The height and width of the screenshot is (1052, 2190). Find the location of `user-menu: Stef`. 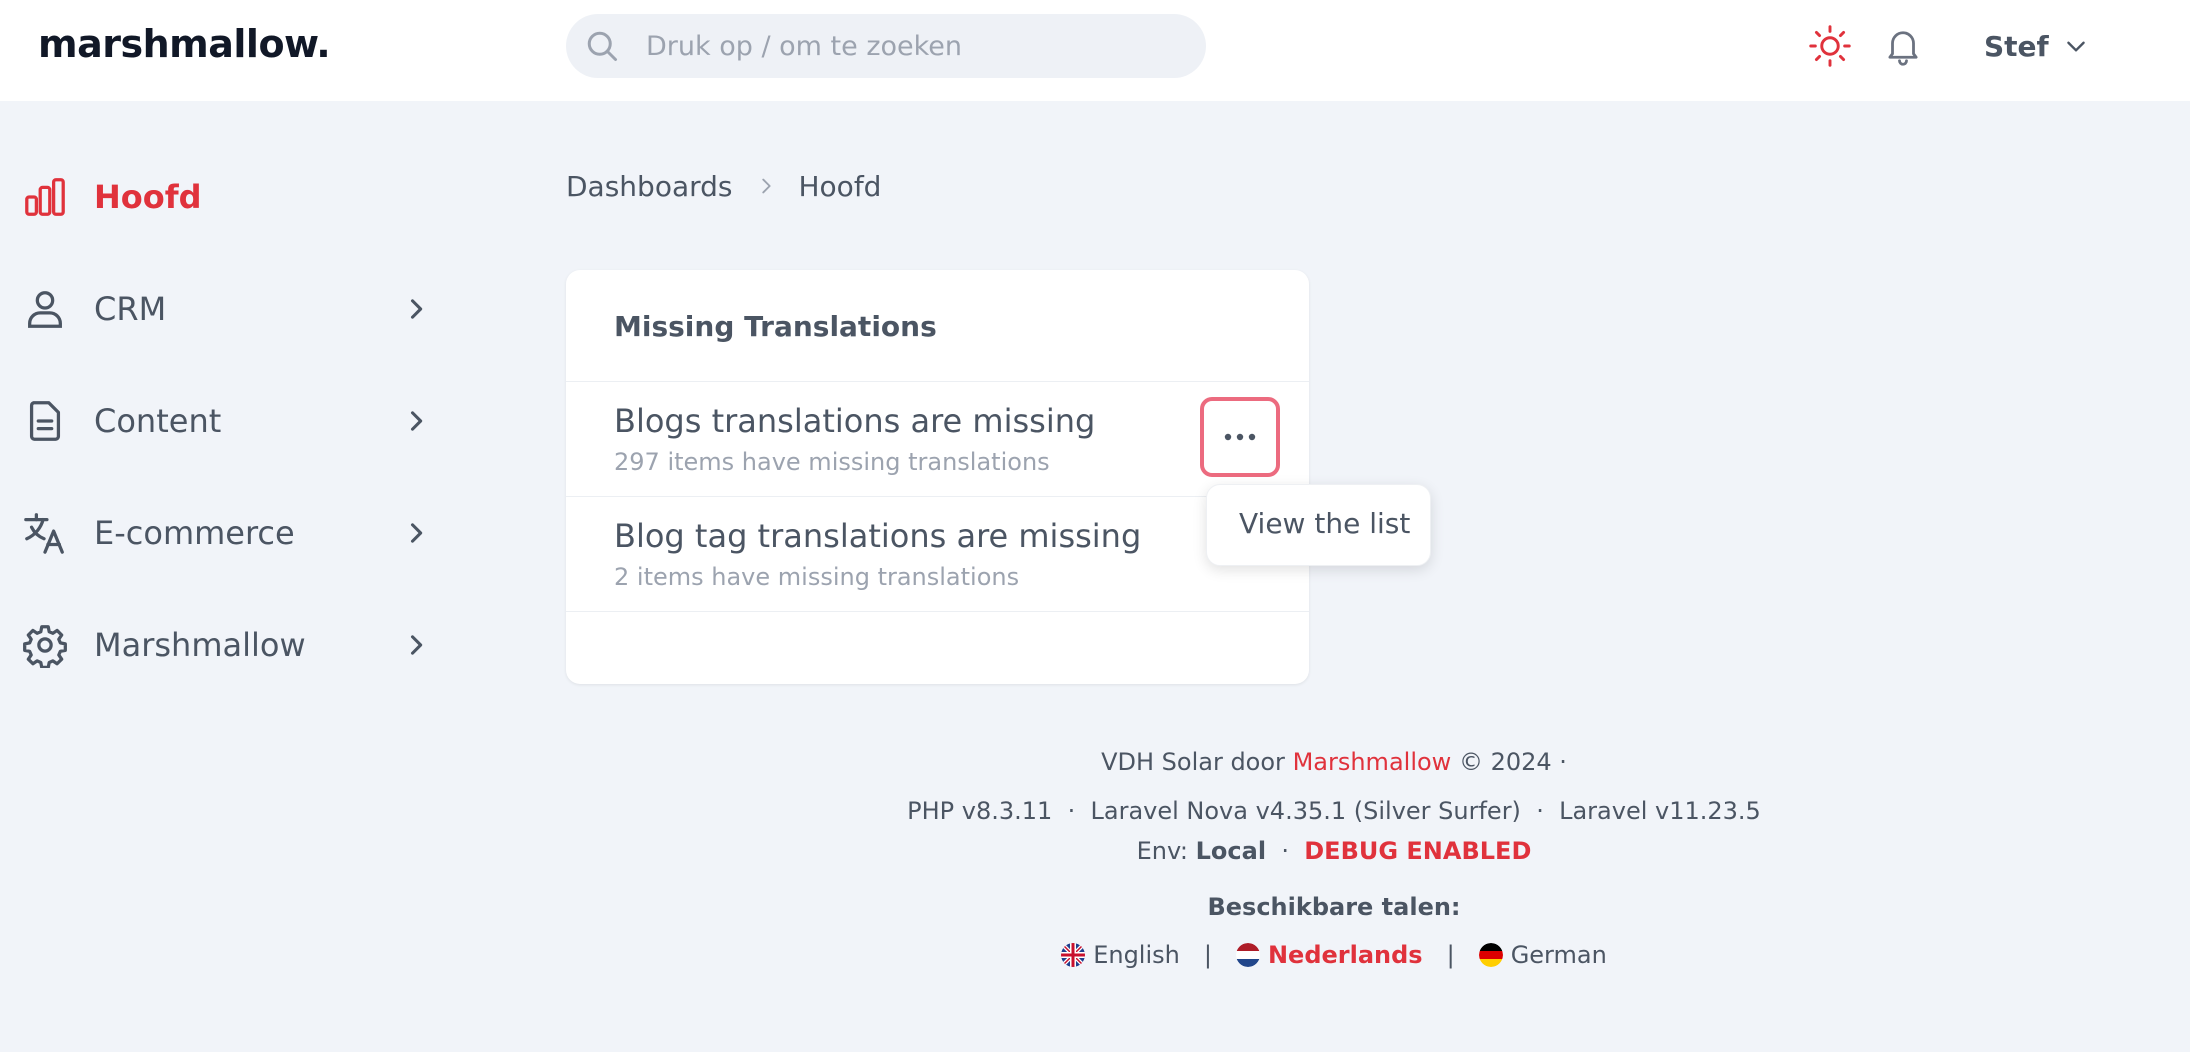

user-menu: Stef is located at coordinates (2036, 46).